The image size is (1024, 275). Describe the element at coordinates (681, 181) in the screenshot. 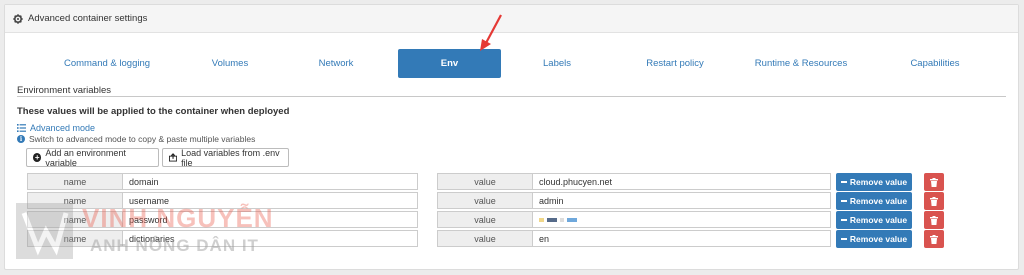

I see `variable-value-input: cloud.phucyen.net` at that location.